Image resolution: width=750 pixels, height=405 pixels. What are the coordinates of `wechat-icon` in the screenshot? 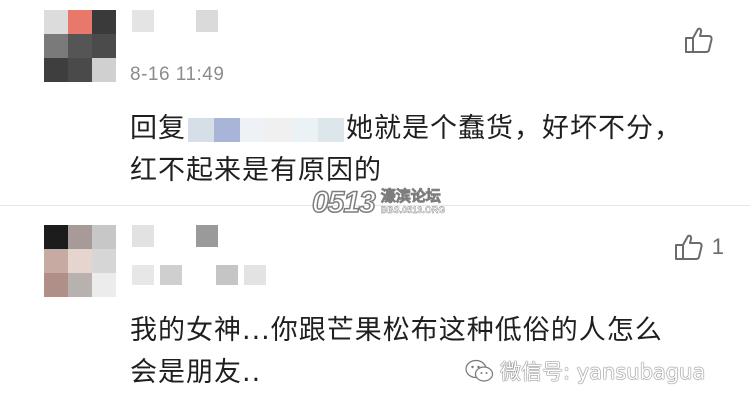 It's located at (479, 371).